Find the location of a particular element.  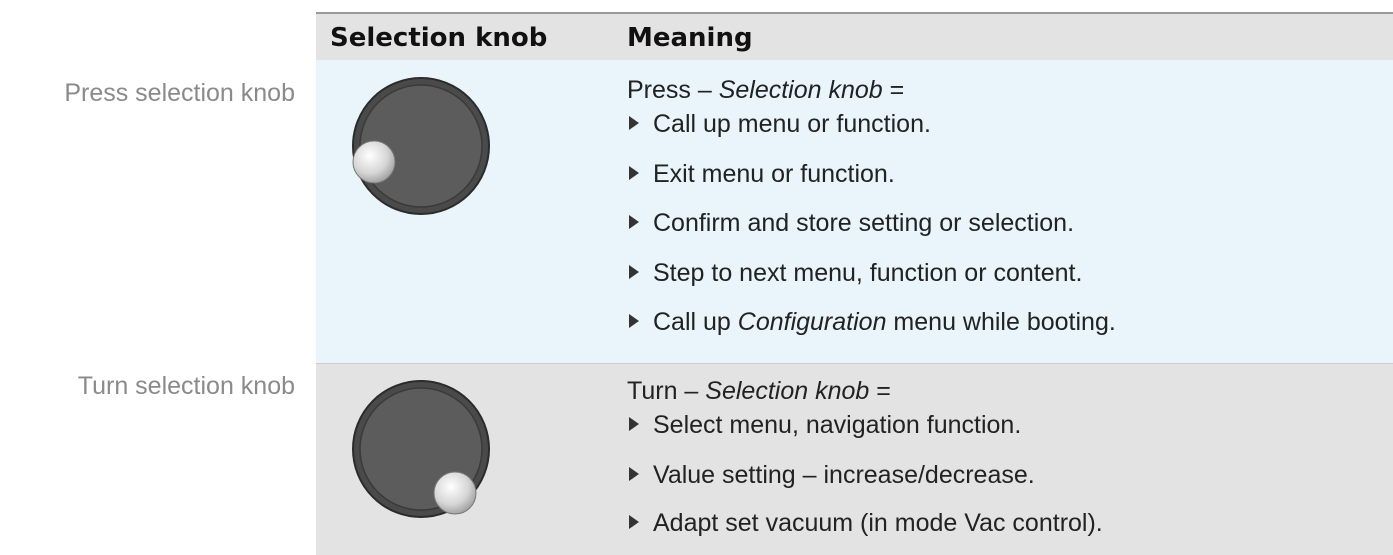

header-meaning: Meaning is located at coordinates (690, 38).